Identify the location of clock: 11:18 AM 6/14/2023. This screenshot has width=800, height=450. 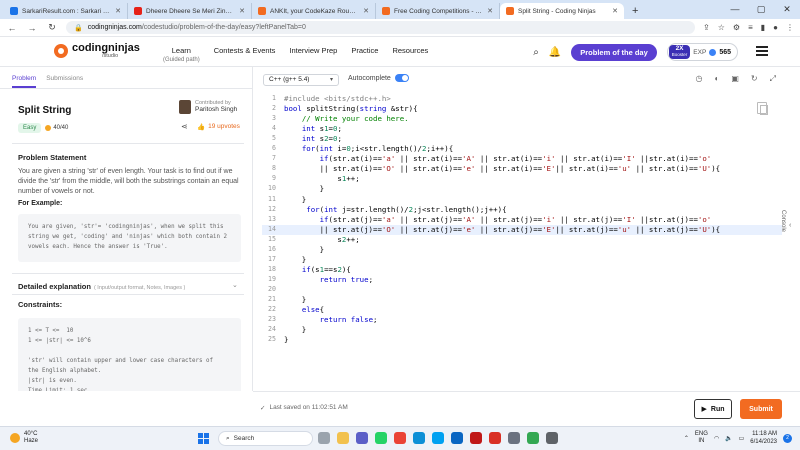
(763, 438).